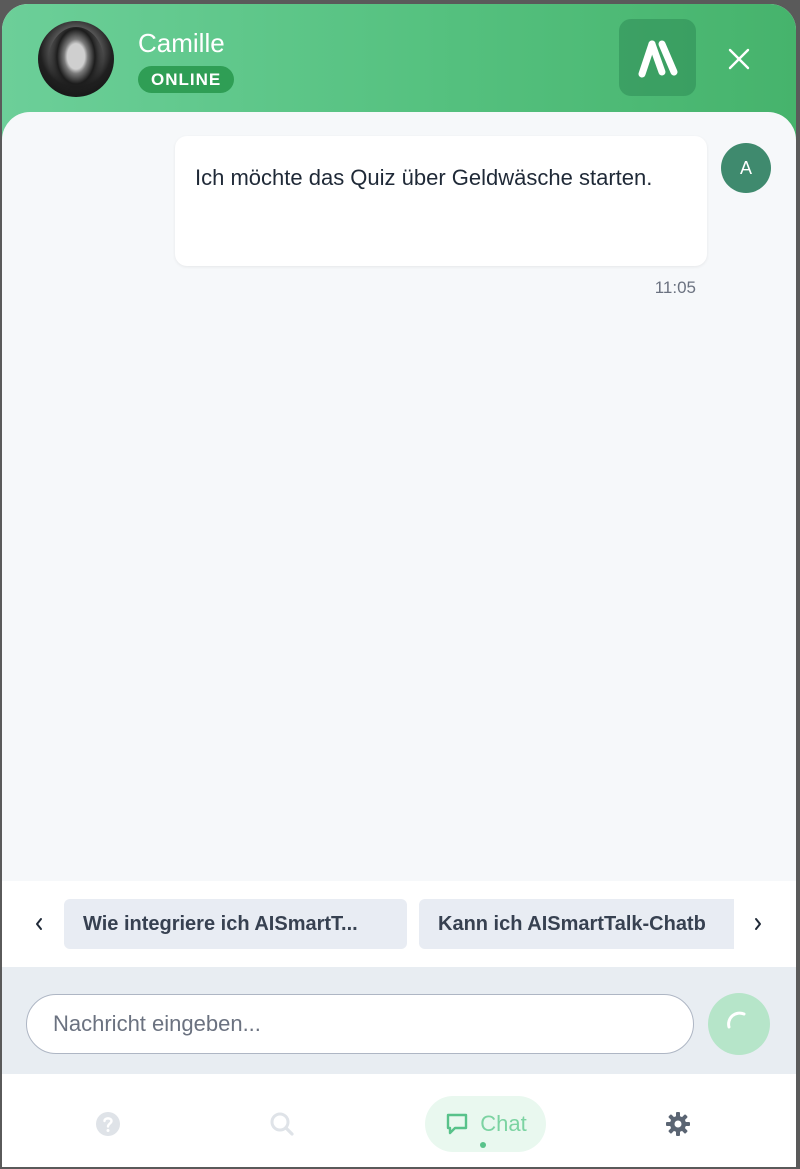  I want to click on help-icon, so click(108, 1124).